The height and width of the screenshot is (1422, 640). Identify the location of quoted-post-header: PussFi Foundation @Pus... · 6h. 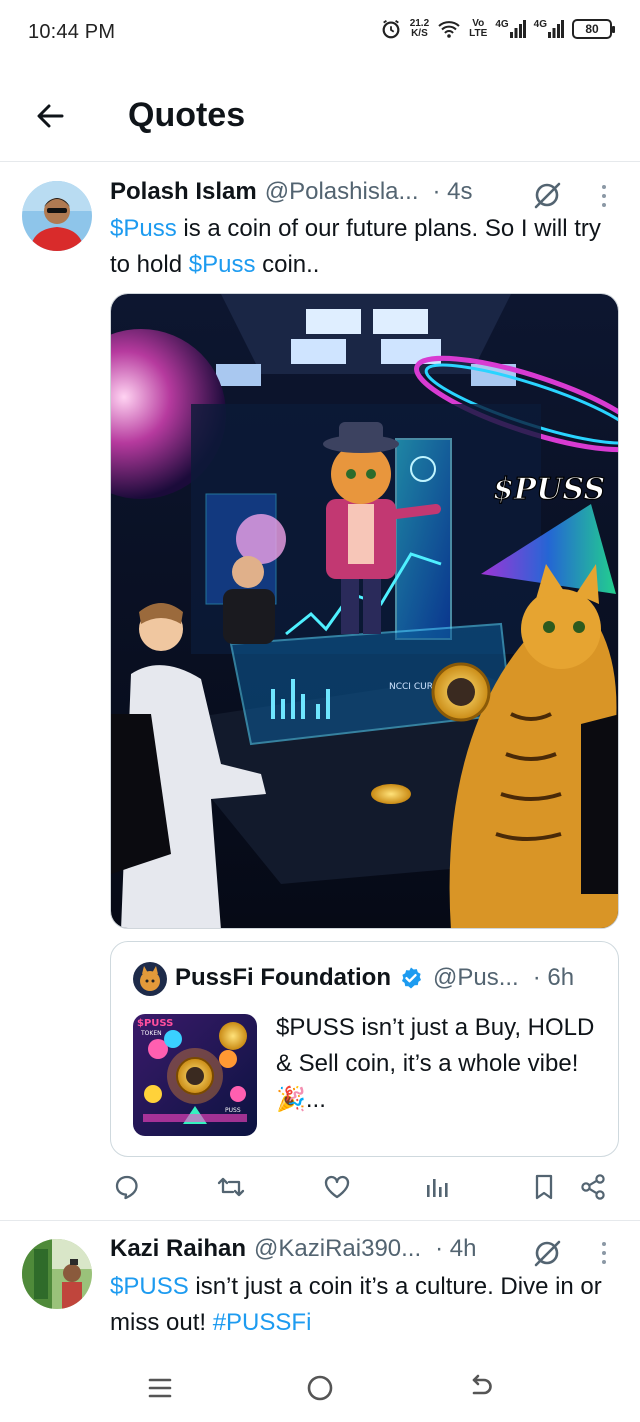
(374, 978).